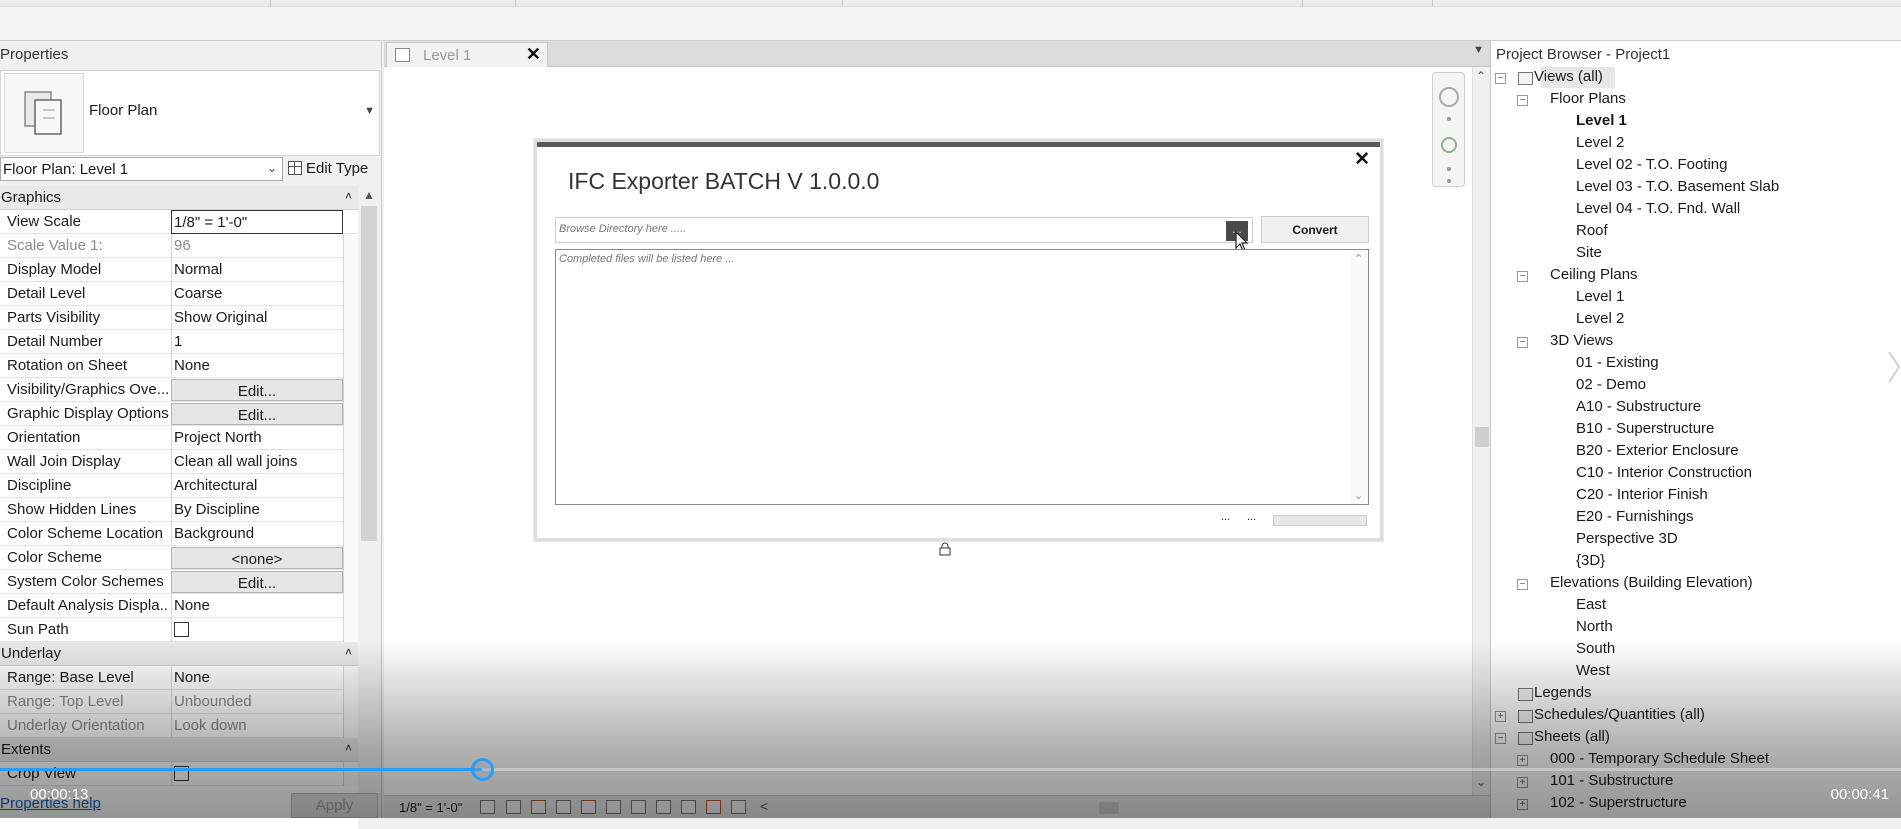 This screenshot has height=829, width=1901. I want to click on view-scrollbar: ⌃ ⌄, so click(1481, 431).